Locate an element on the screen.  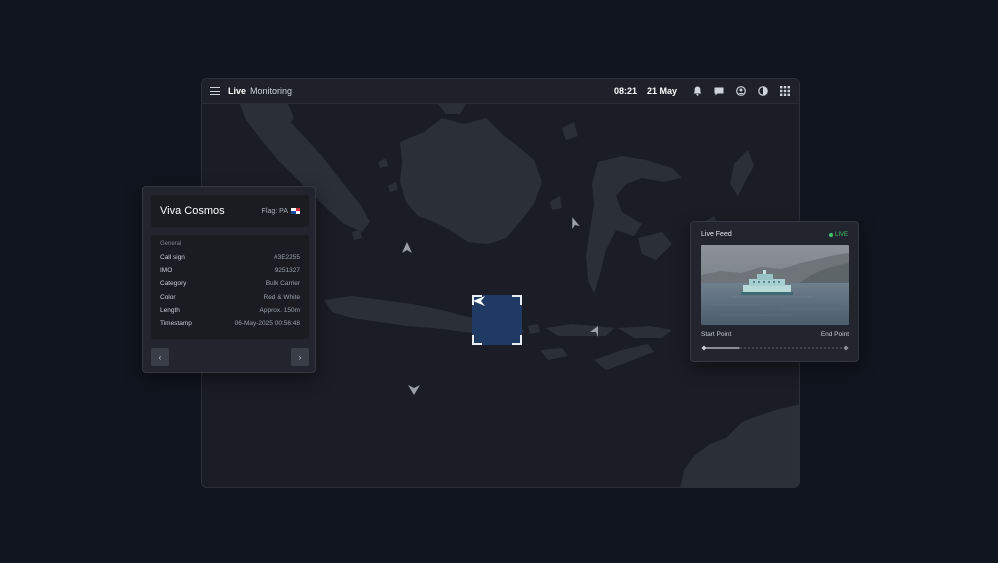
top-bar: Live Monitoring 08:21 21 May is located at coordinates (500, 91).